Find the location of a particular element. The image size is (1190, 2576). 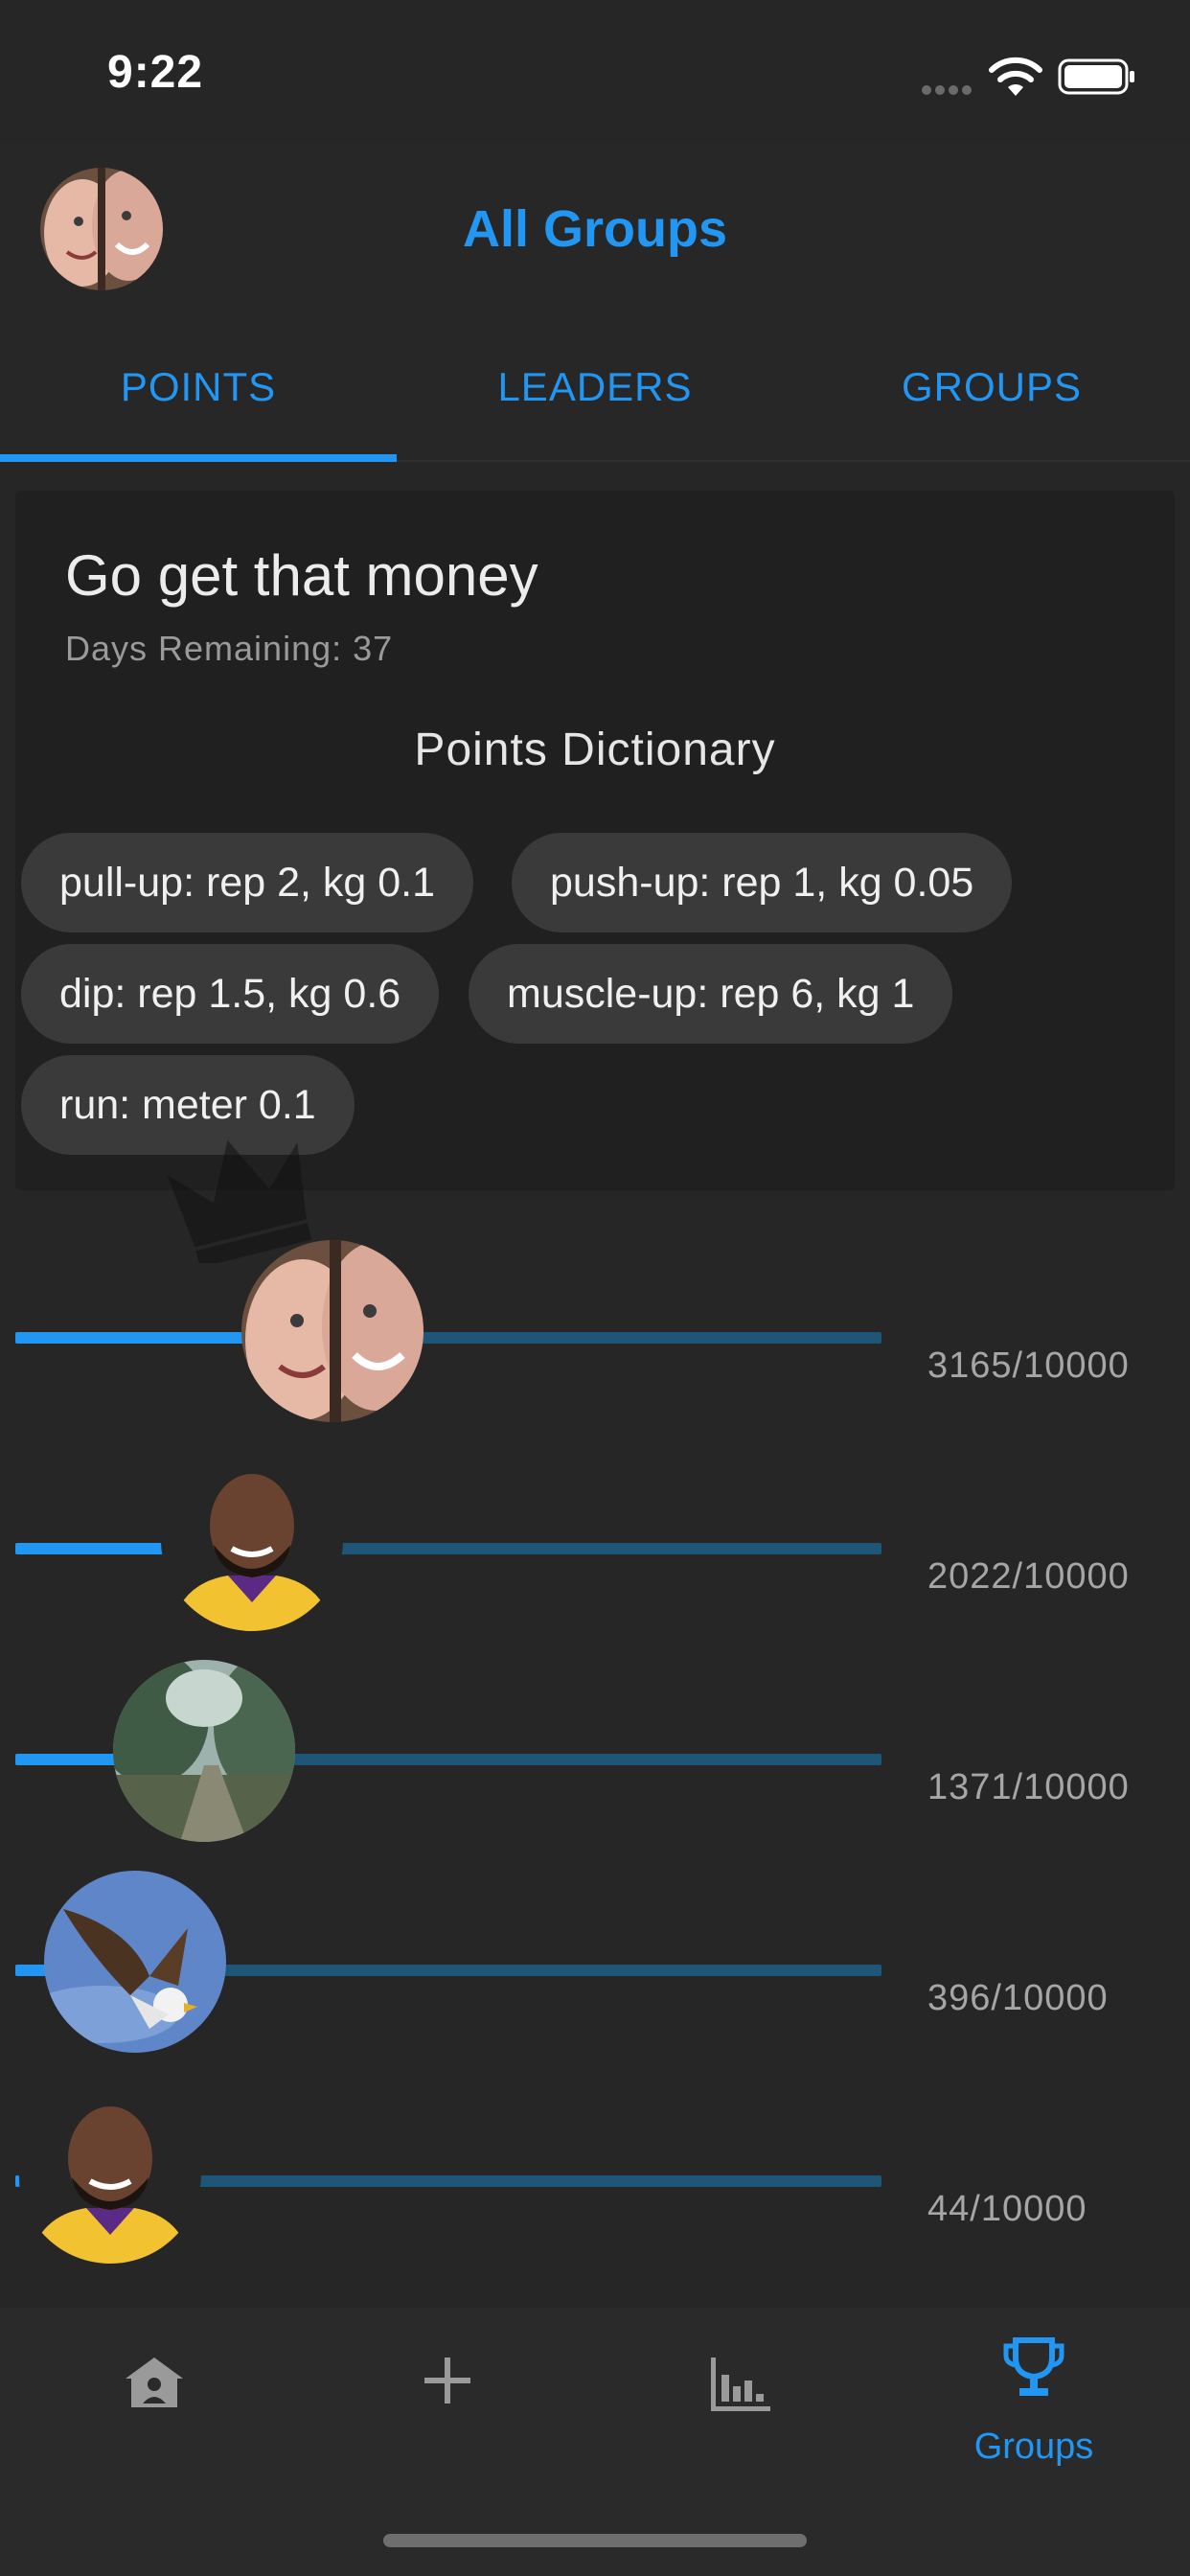

nav-groups-label: Groups is located at coordinates (1034, 2446).